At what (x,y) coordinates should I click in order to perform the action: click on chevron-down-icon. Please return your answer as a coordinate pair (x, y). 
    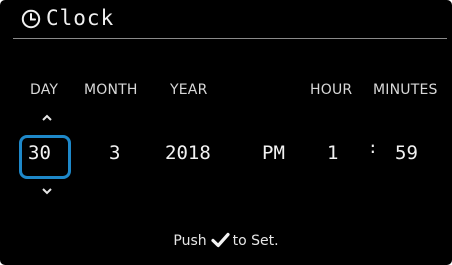
    Looking at the image, I should click on (47, 191).